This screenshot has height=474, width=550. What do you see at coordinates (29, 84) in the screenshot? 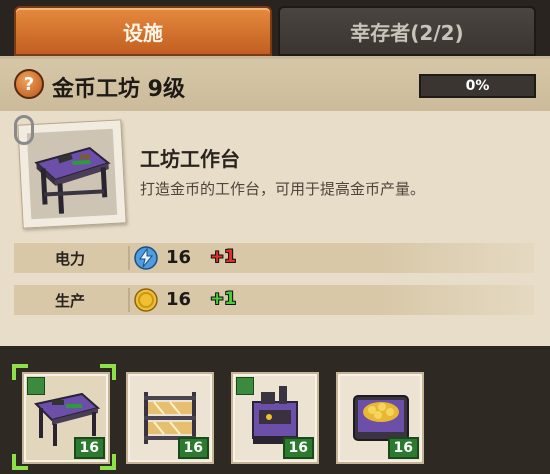
I see `help-icon: ?` at bounding box center [29, 84].